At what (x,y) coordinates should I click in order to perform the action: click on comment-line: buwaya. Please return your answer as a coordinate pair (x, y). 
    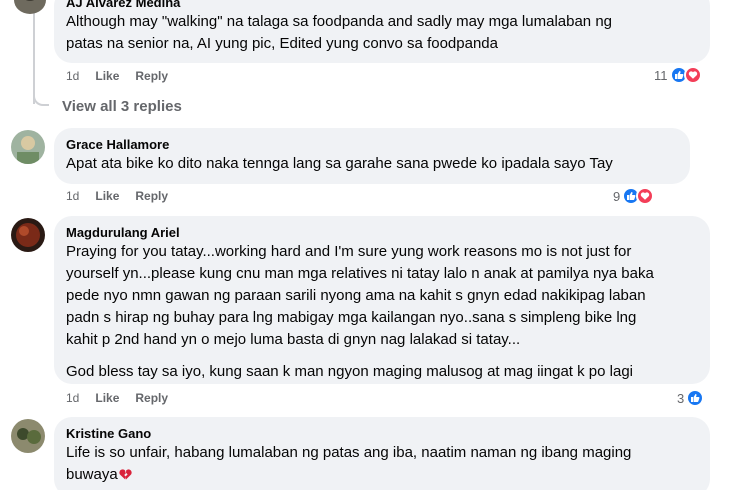
    Looking at the image, I should click on (382, 475).